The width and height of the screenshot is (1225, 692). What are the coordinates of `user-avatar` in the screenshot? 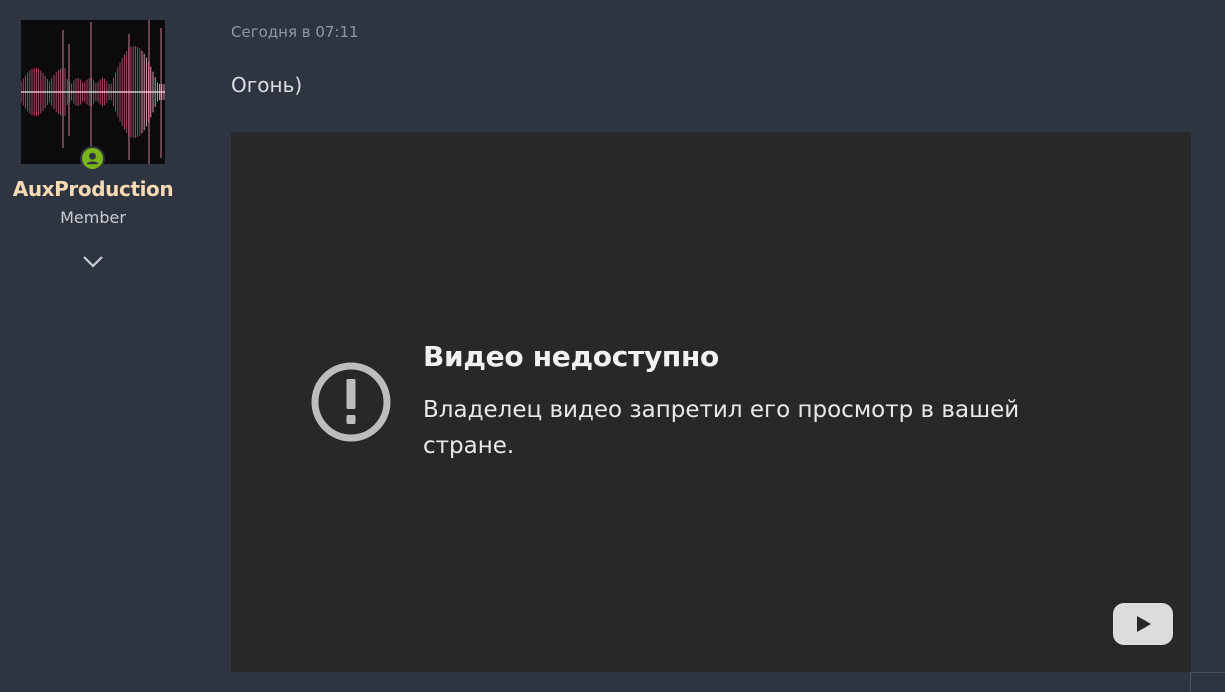 It's located at (93, 92).